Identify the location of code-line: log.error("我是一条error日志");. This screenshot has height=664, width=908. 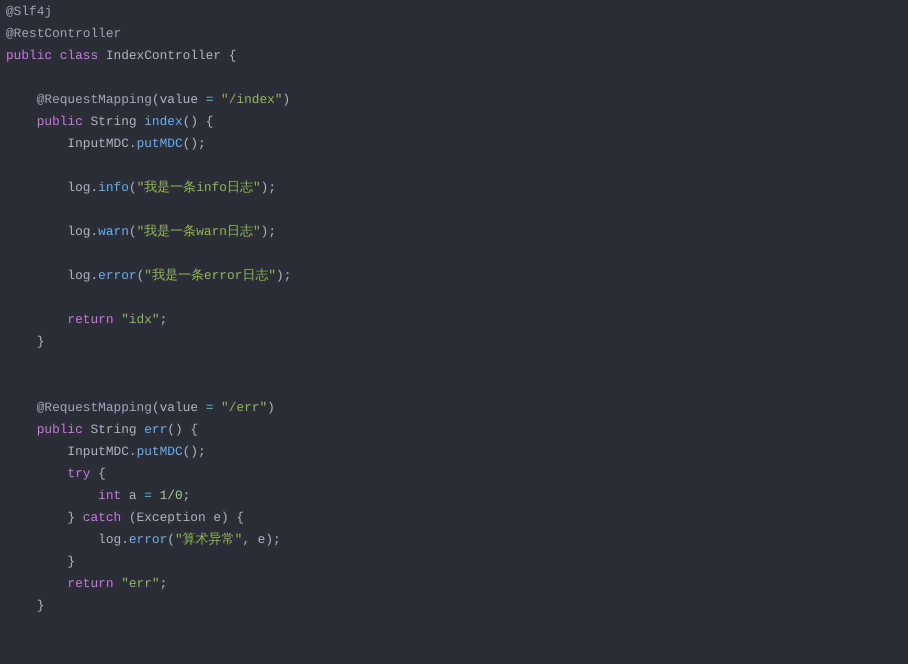
(179, 275).